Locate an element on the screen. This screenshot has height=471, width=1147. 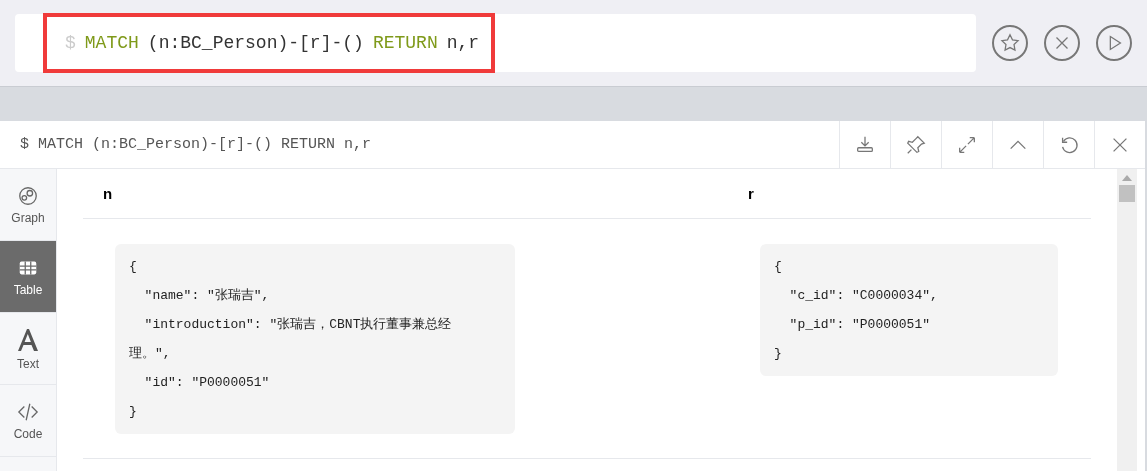
json-line: 理。", is located at coordinates (150, 354).